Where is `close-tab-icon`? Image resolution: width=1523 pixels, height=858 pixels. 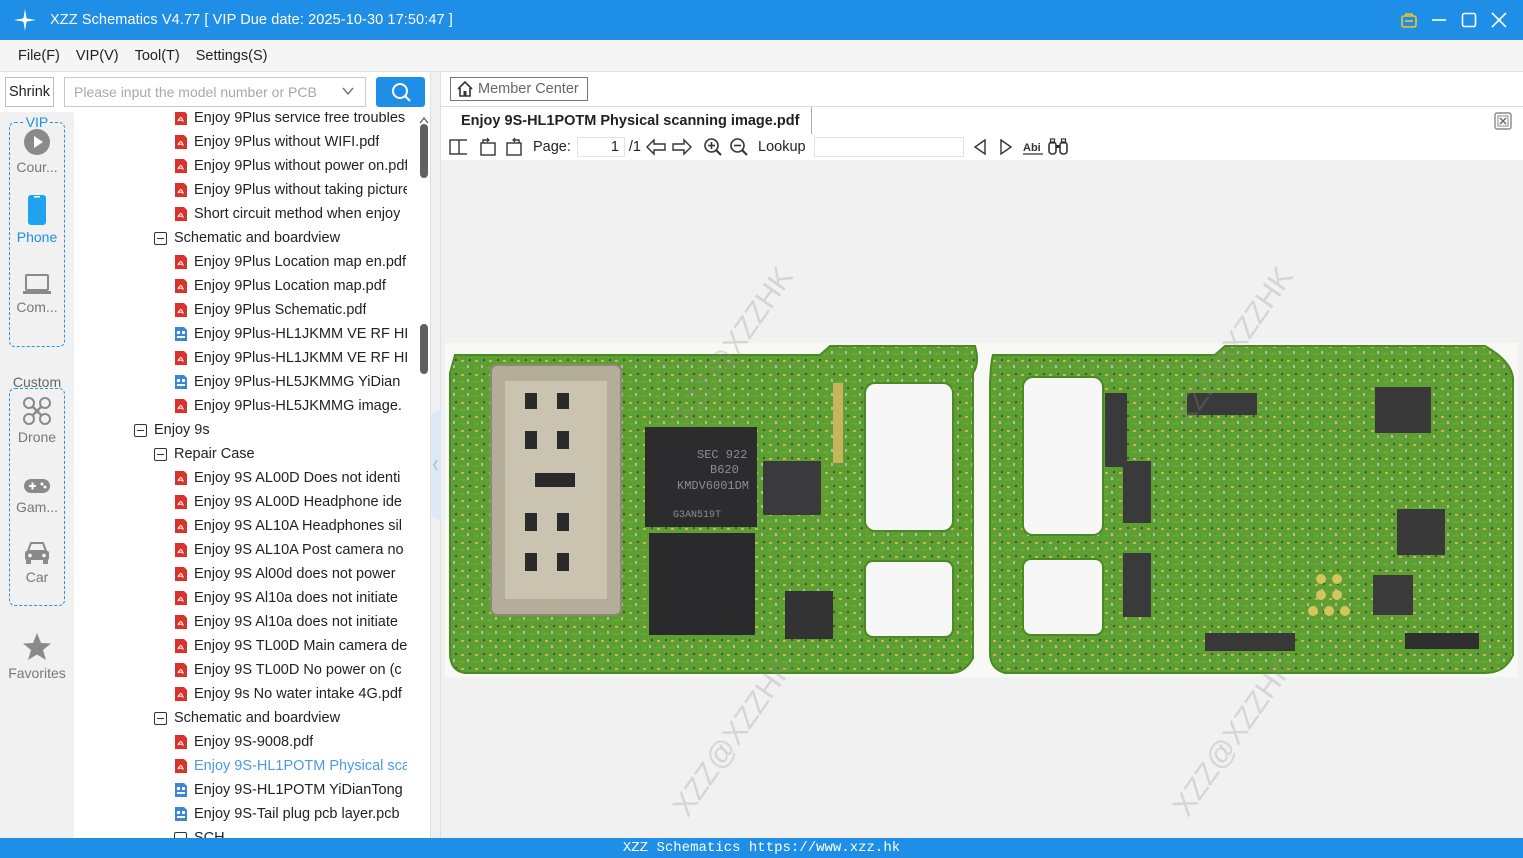
close-tab-icon is located at coordinates (1503, 122).